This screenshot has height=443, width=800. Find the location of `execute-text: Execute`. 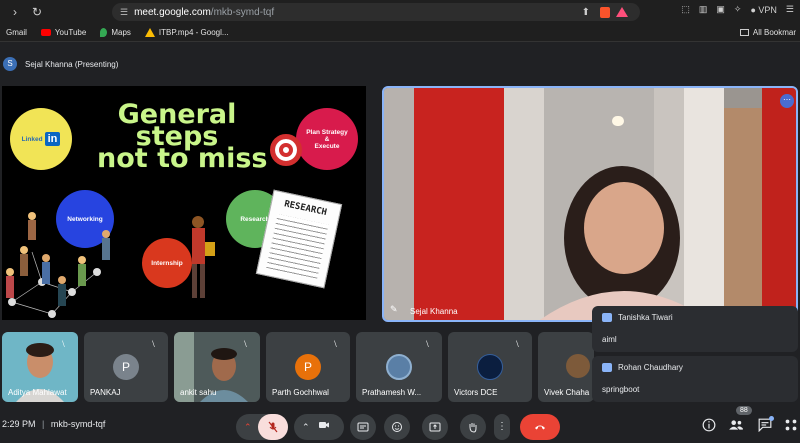

execute-text: Execute is located at coordinates (327, 146).